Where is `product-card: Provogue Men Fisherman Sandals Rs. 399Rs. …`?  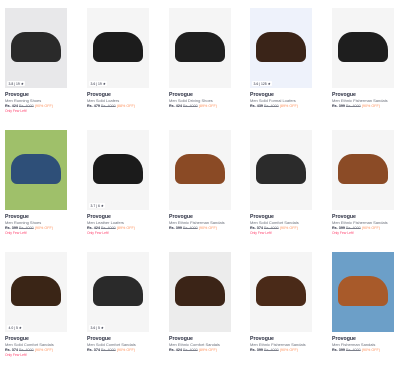 product-card: Provogue Men Fisherman Sandals Rs. 399Rs. … is located at coordinates (363, 302).